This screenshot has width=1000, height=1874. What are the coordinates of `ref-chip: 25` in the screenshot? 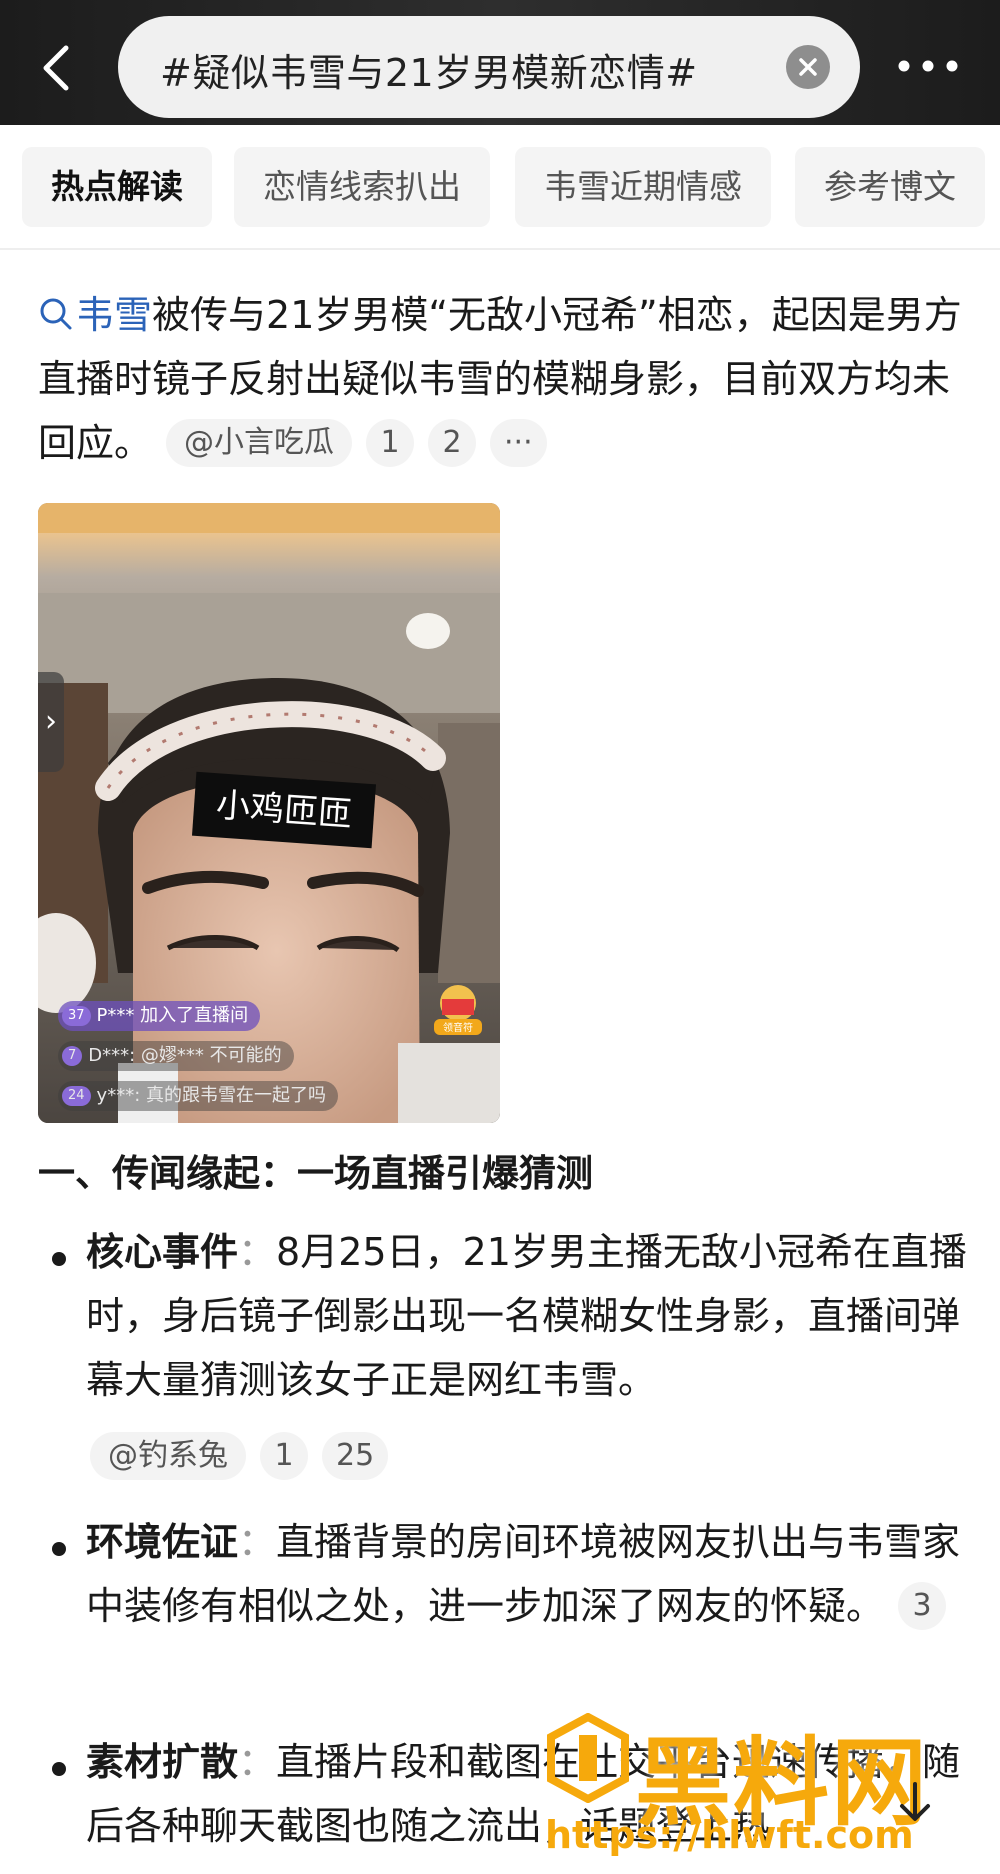 It's located at (355, 1456).